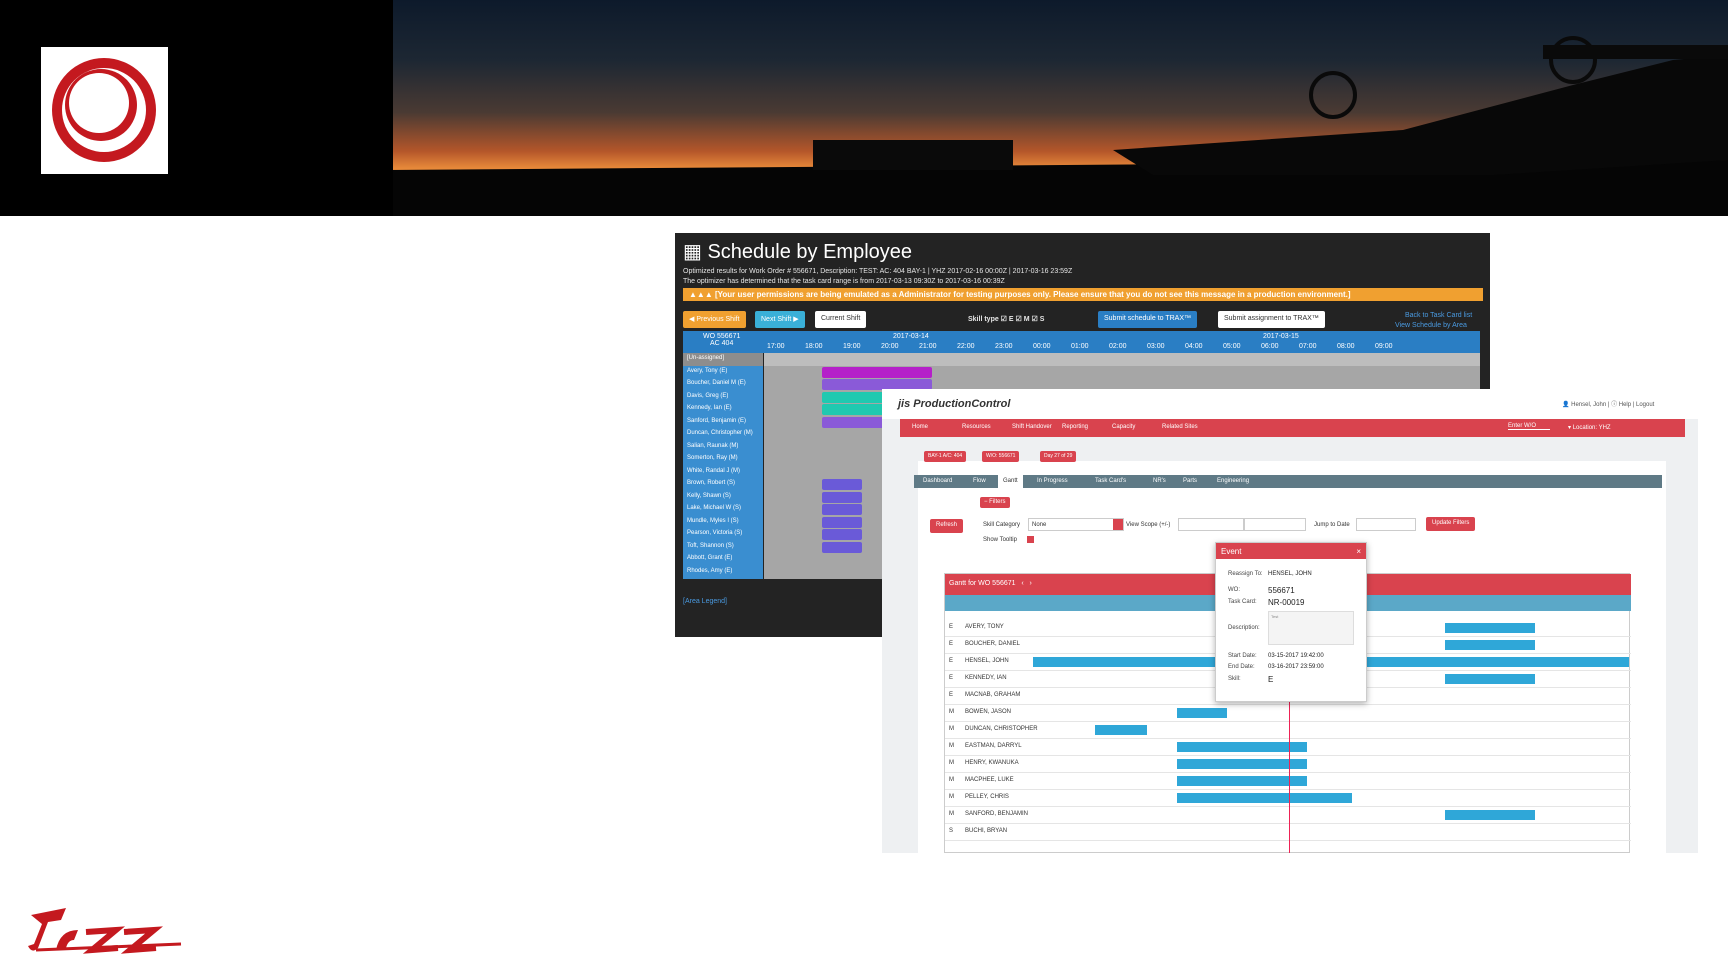  What do you see at coordinates (1032, 427) in the screenshot?
I see `nav-item: Shift Handover` at bounding box center [1032, 427].